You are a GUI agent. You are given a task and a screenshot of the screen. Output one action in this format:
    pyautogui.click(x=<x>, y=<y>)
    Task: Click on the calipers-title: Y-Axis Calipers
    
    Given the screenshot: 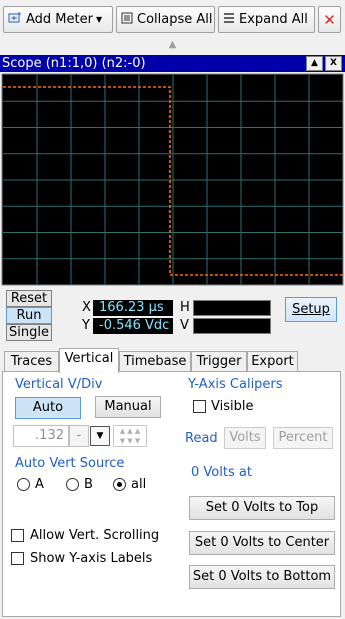 What is the action you would take?
    pyautogui.click(x=235, y=384)
    